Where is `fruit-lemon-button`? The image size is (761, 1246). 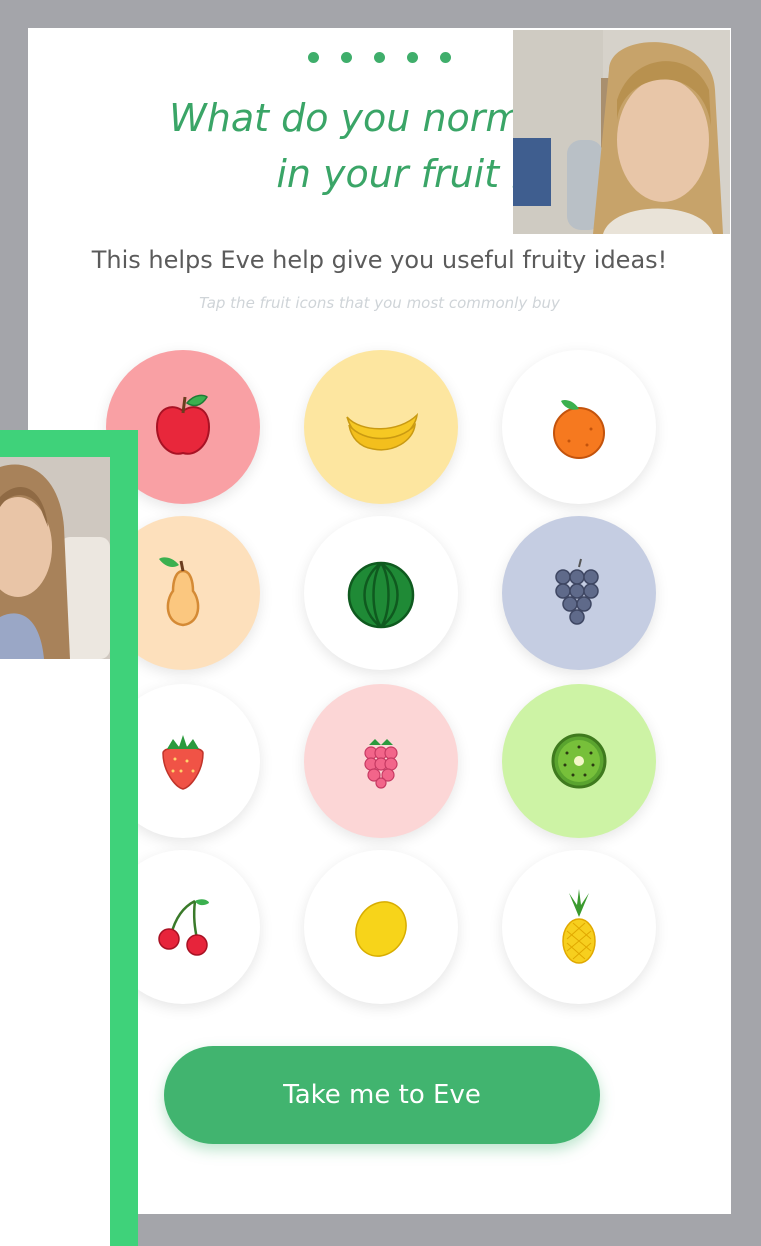
fruit-lemon-button is located at coordinates (381, 927).